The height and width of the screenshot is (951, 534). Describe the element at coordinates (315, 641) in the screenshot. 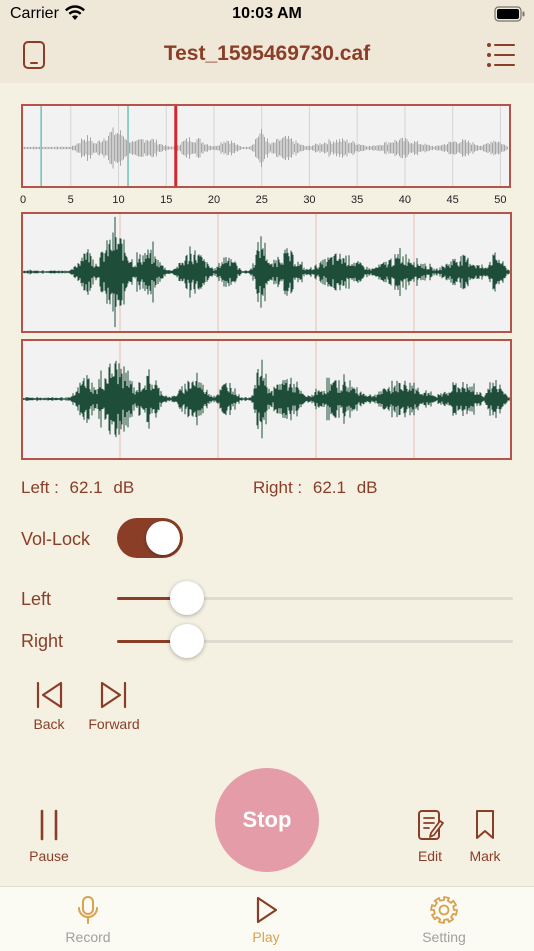

I see `right-volume-slider` at that location.